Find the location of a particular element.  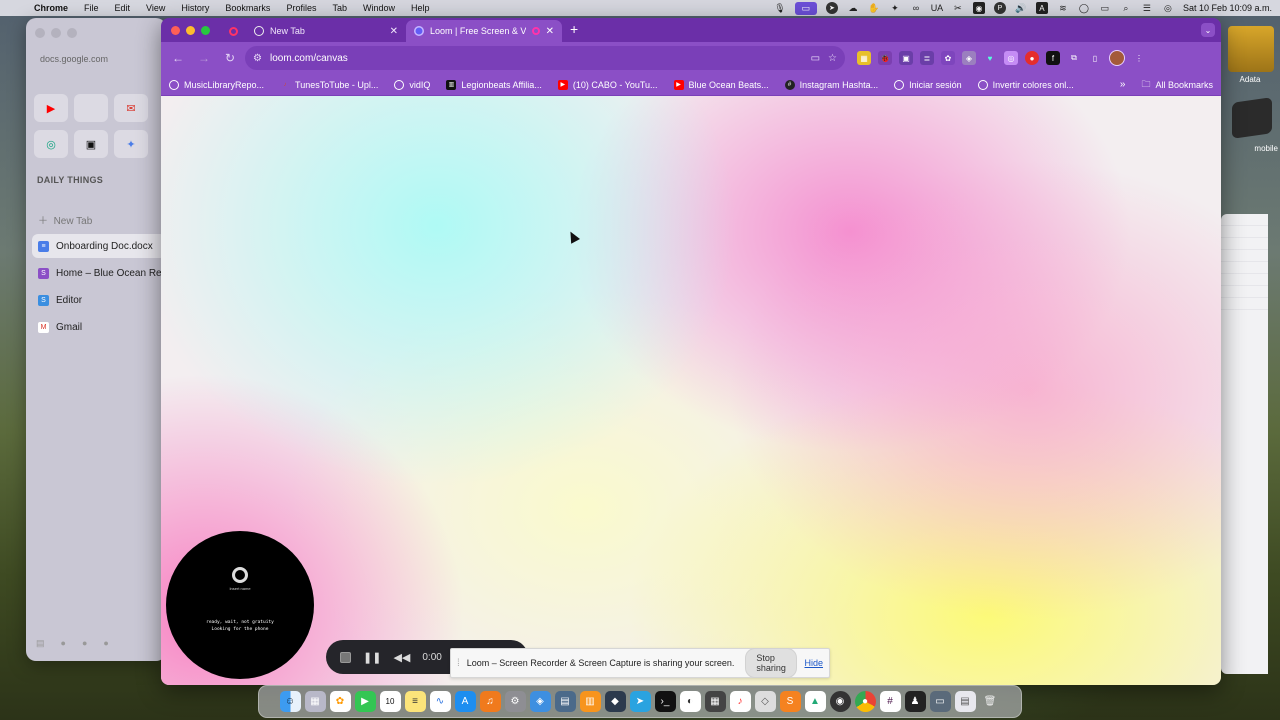

cloud-tray-icon: ☁ is located at coordinates (853, 8).